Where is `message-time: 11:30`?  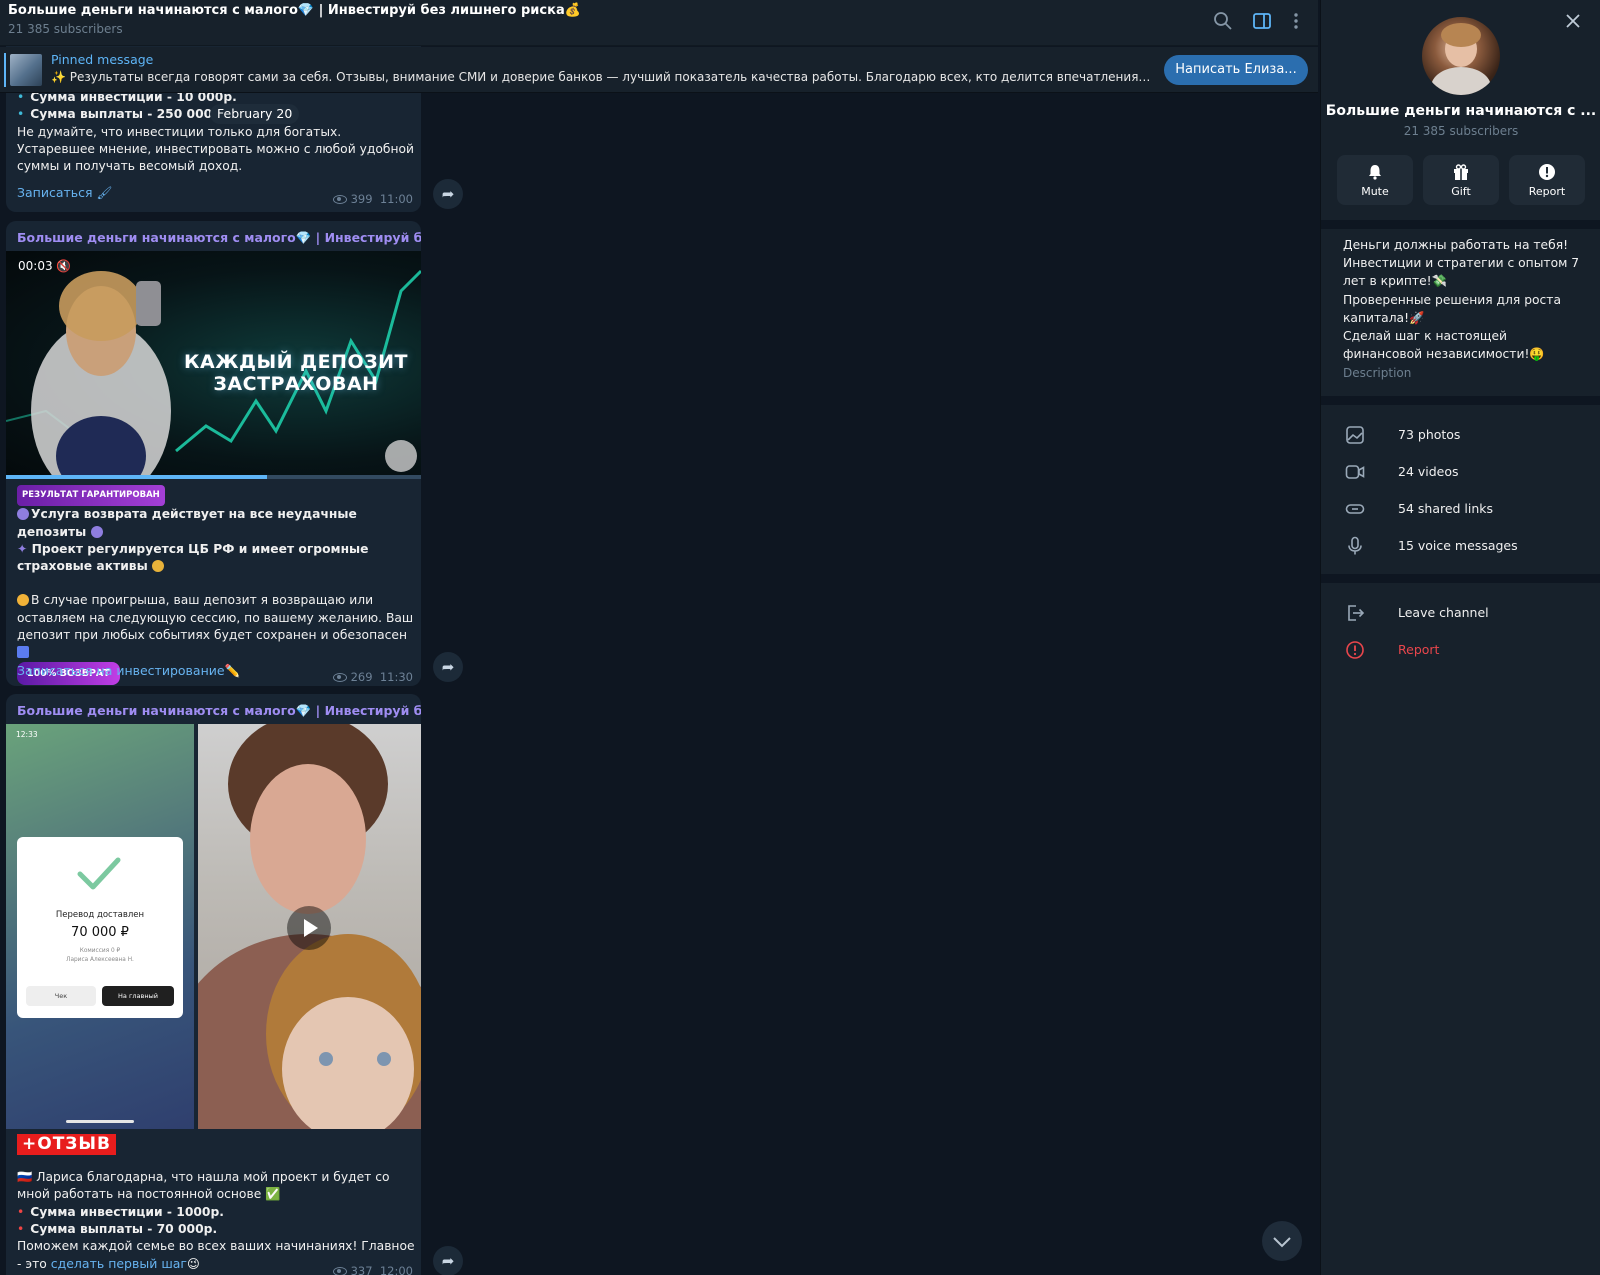 message-time: 11:30 is located at coordinates (396, 677).